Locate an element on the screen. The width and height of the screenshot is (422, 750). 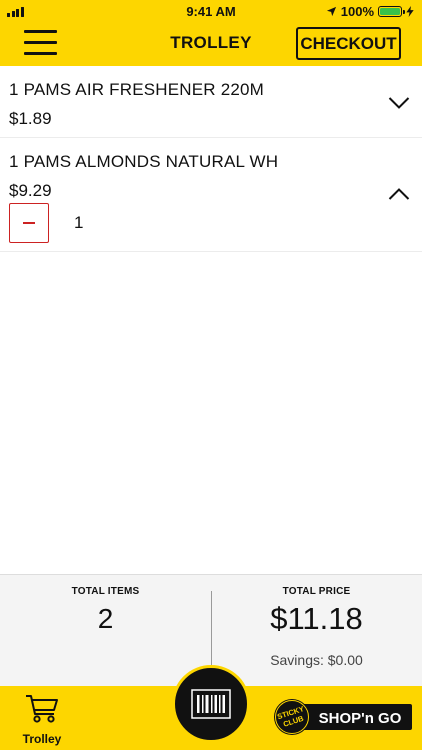
status-bar: 9:41 AM 100% is located at coordinates (211, 11).